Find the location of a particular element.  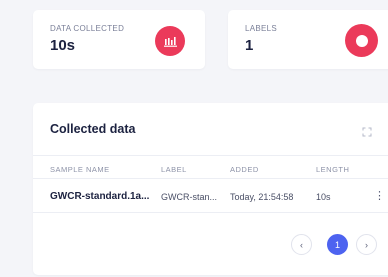

cell-added: Today, 21:54:58 is located at coordinates (262, 197).